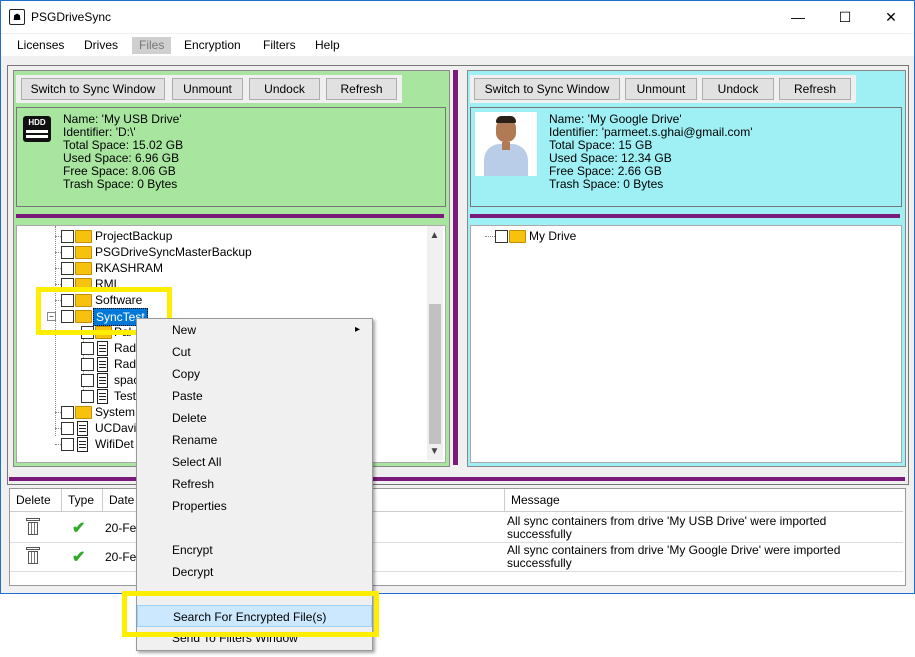  I want to click on maximize-button: ☐, so click(845, 17).